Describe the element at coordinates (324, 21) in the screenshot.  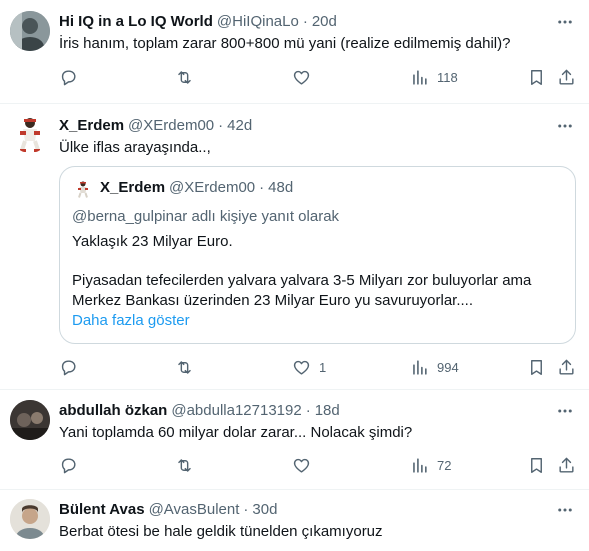
I see `timestamp: 20d` at that location.